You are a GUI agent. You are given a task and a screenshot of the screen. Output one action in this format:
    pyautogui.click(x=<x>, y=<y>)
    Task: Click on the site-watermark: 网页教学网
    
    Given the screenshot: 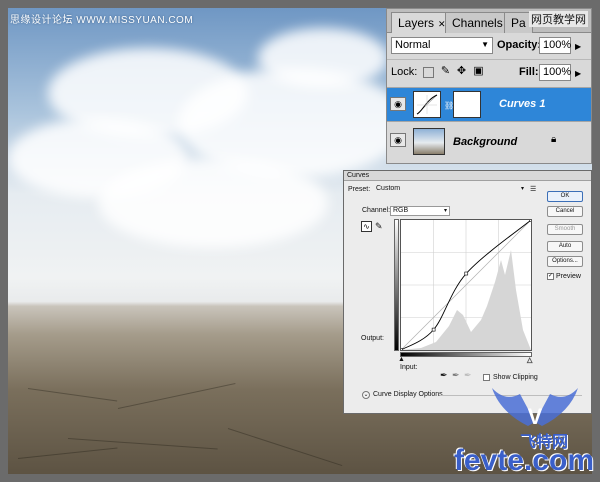 What is the action you would take?
    pyautogui.click(x=558, y=19)
    